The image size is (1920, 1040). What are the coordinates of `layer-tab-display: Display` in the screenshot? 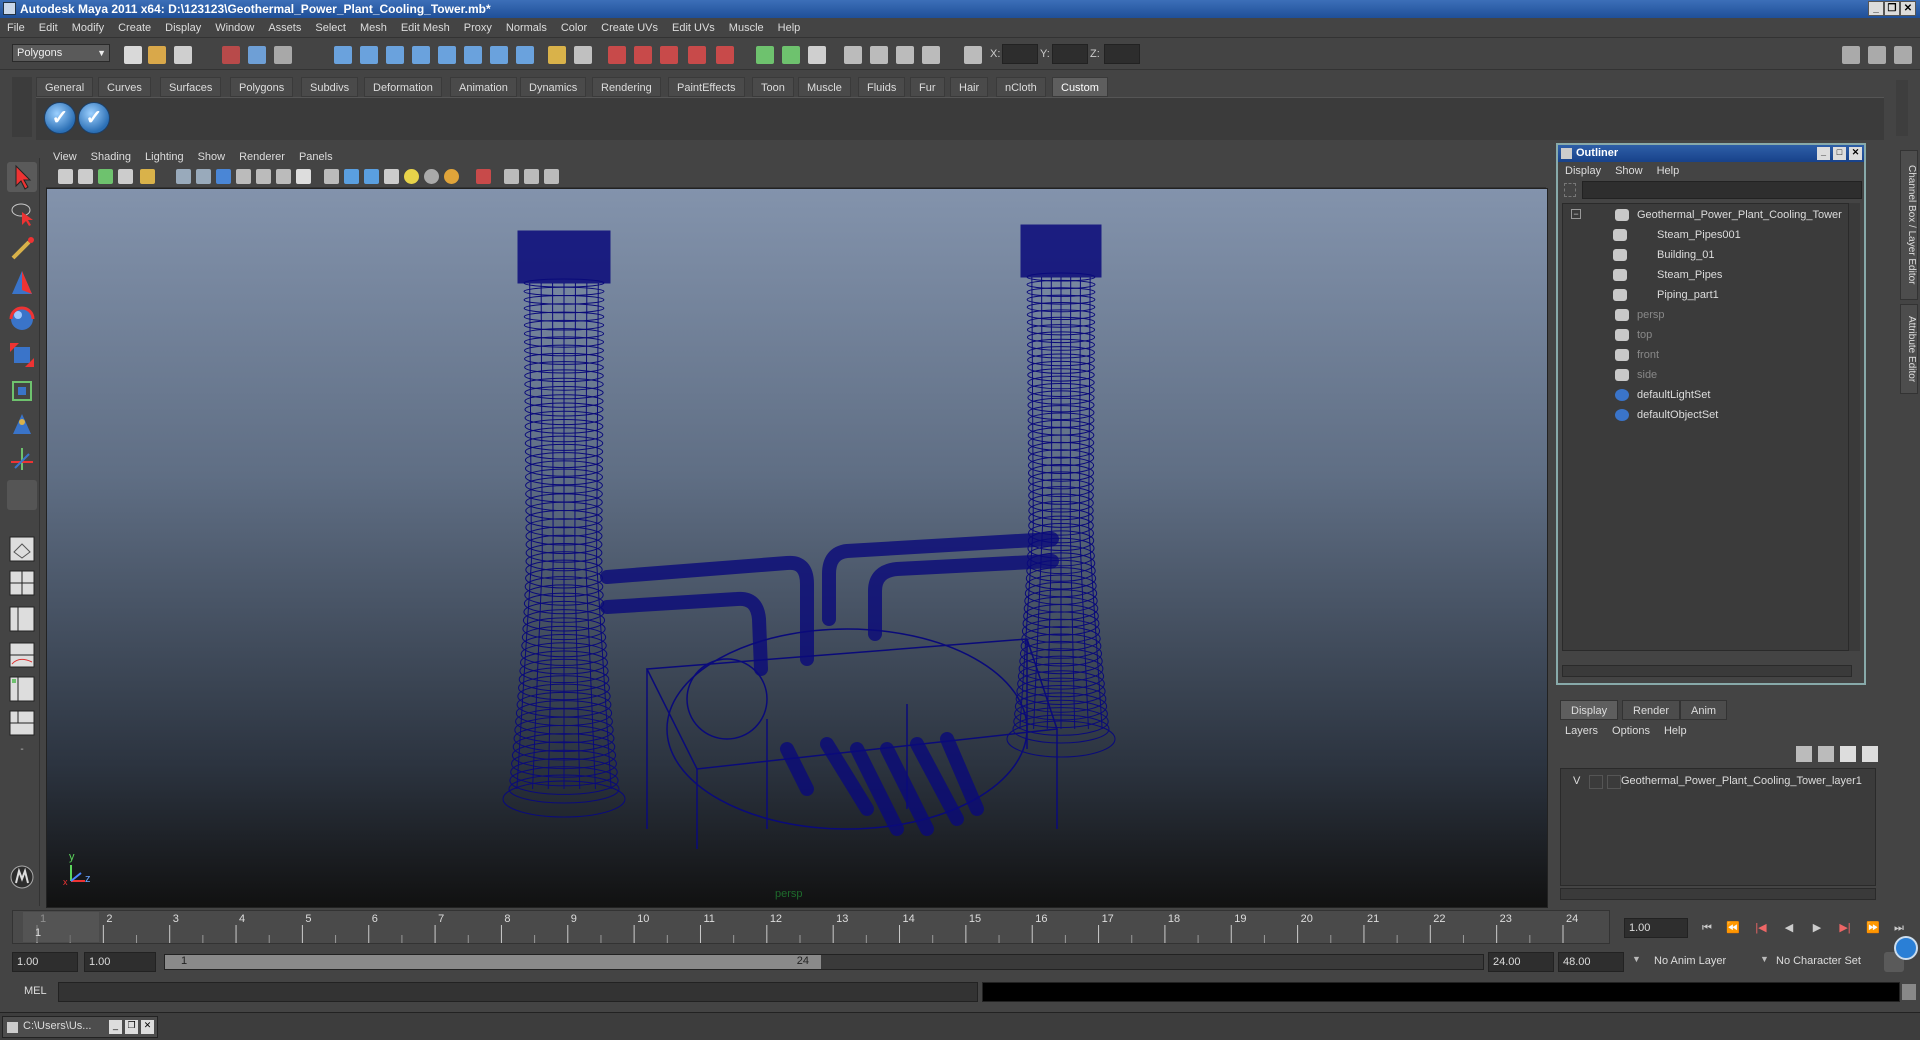 It's located at (1589, 710).